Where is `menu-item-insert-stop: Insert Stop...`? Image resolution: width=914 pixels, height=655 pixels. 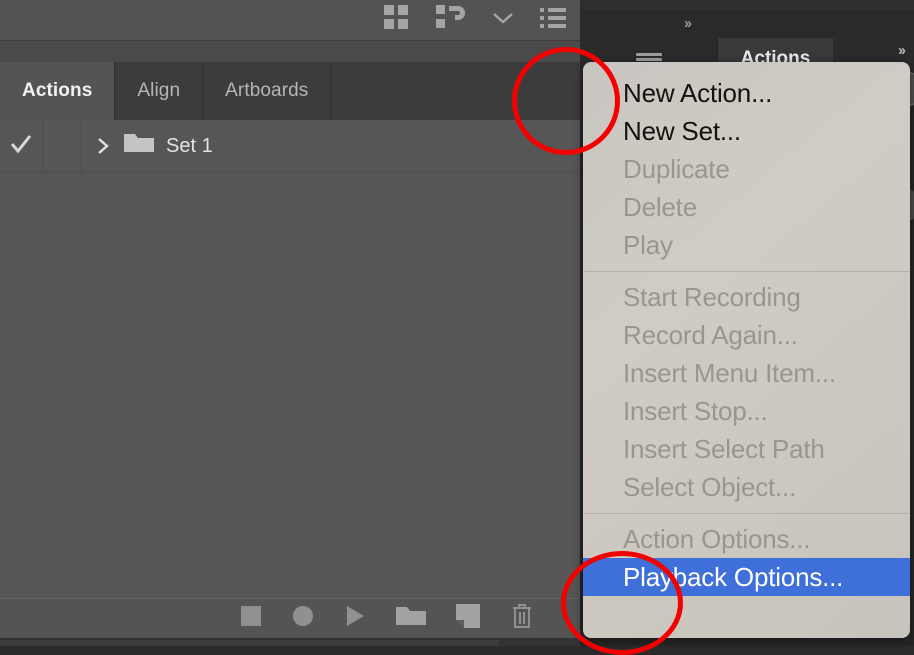 menu-item-insert-stop: Insert Stop... is located at coordinates (695, 410).